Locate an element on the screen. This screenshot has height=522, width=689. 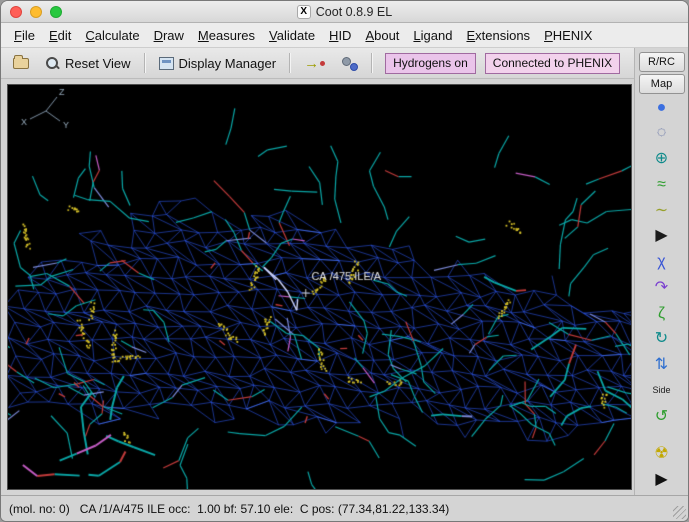
magnifier-icon is located at coordinates (52, 63).